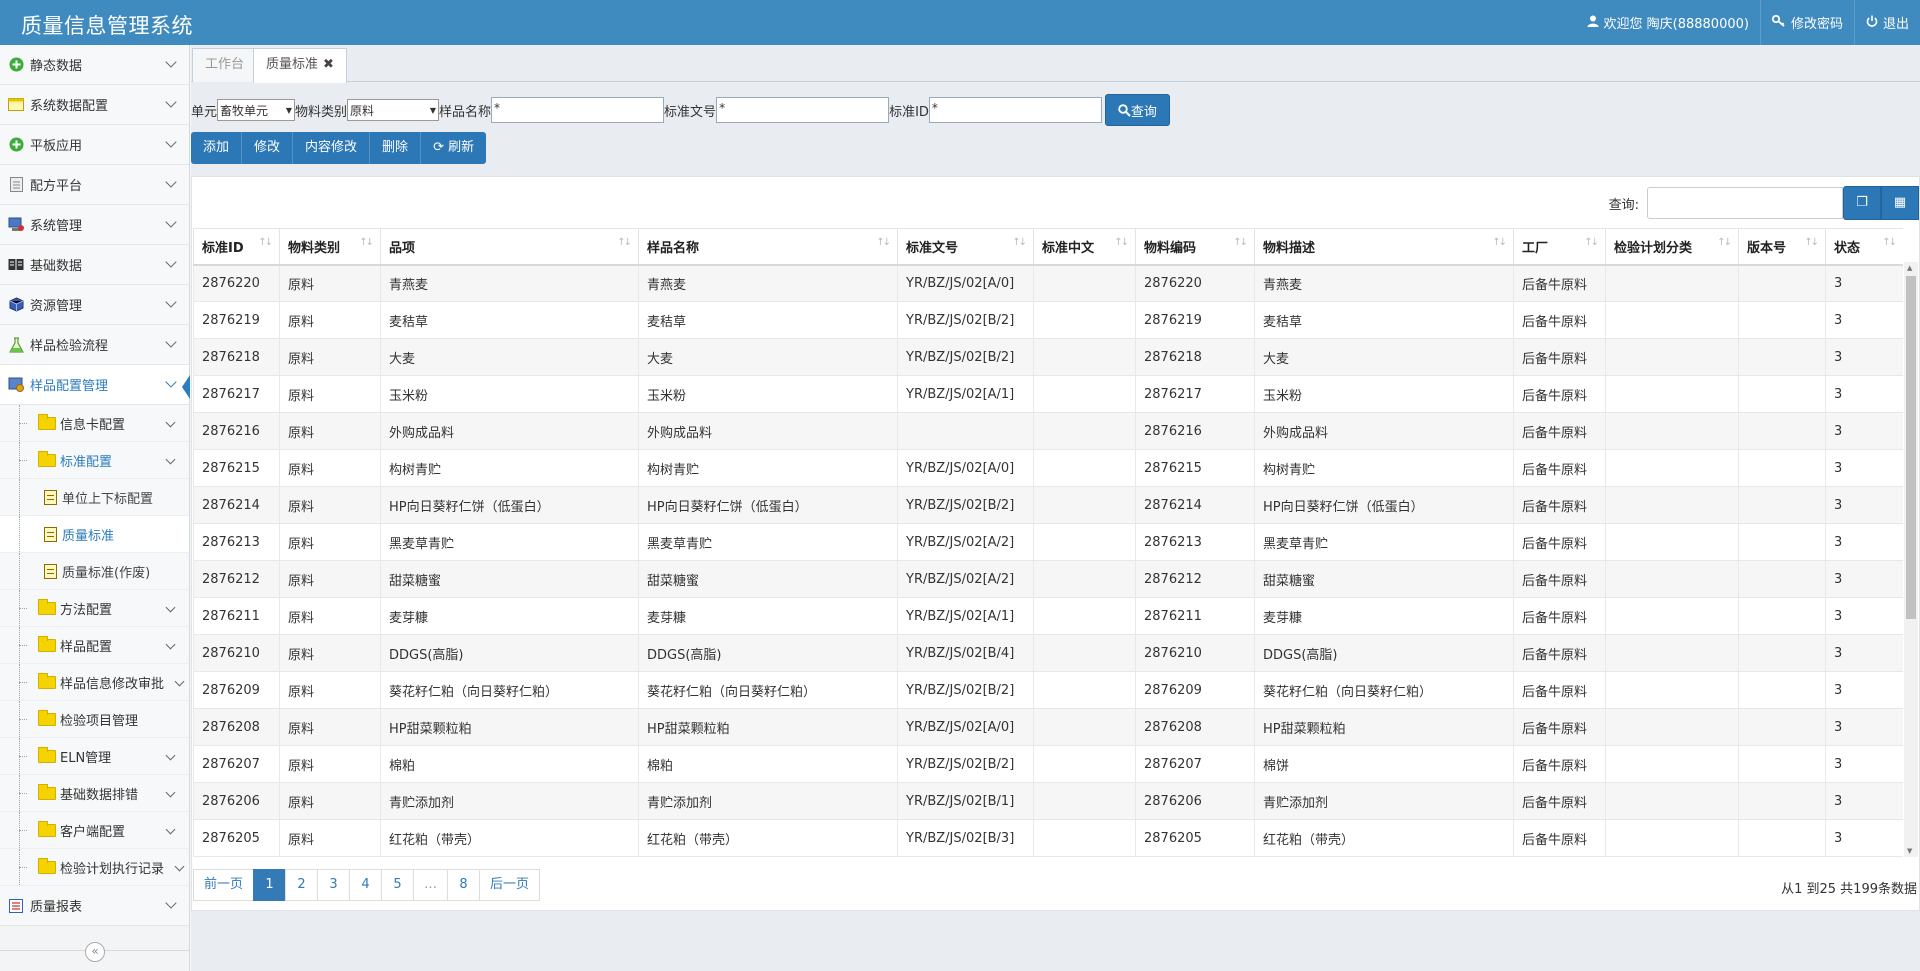 The image size is (1920, 971). I want to click on column-header: 标准ID ↑↓, so click(236, 247).